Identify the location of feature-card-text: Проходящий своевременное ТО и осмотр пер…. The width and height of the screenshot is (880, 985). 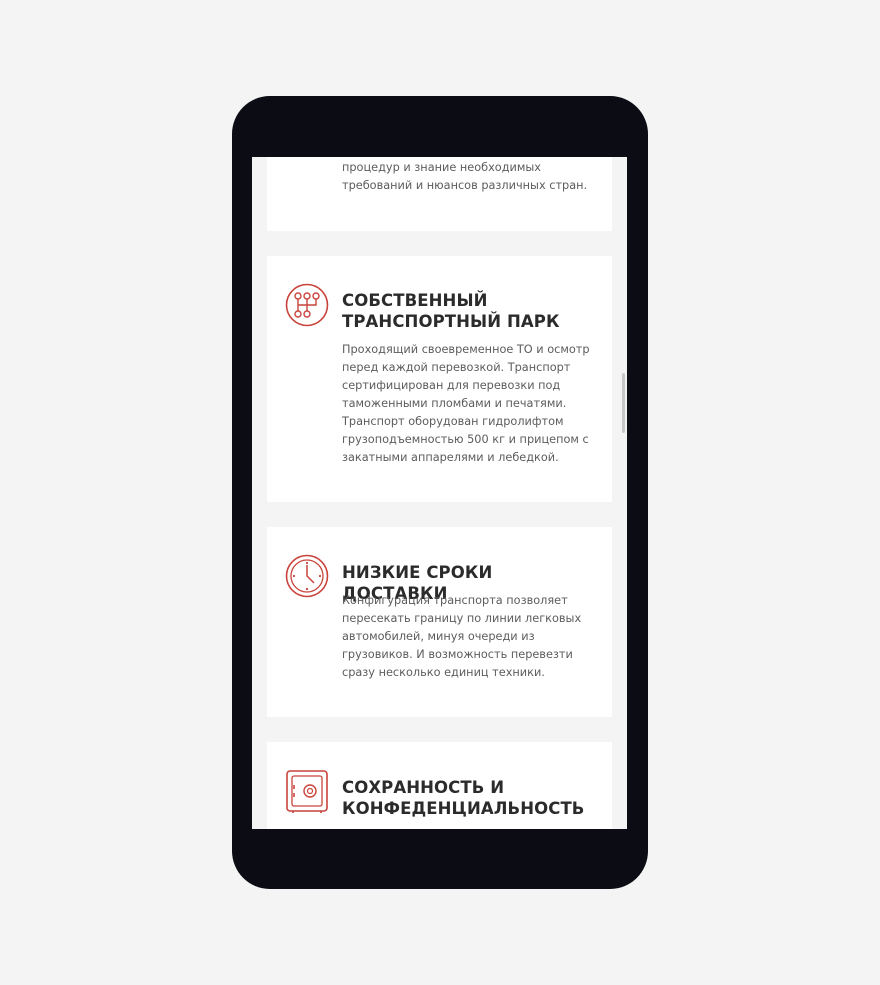
(466, 403).